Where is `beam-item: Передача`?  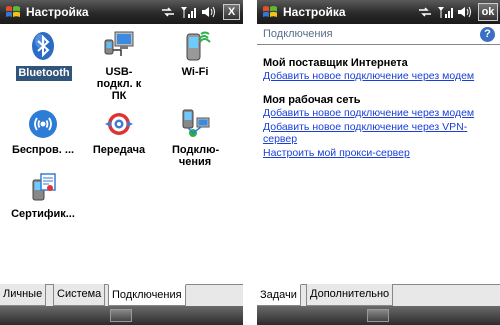
beam-item: Передача is located at coordinates (119, 139).